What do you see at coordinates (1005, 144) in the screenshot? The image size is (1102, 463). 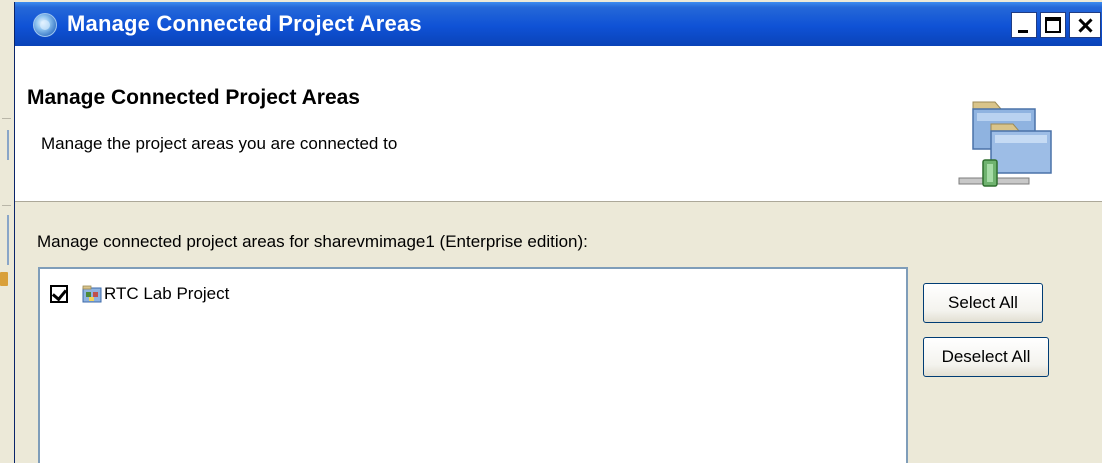 I see `connected-folders-icon` at bounding box center [1005, 144].